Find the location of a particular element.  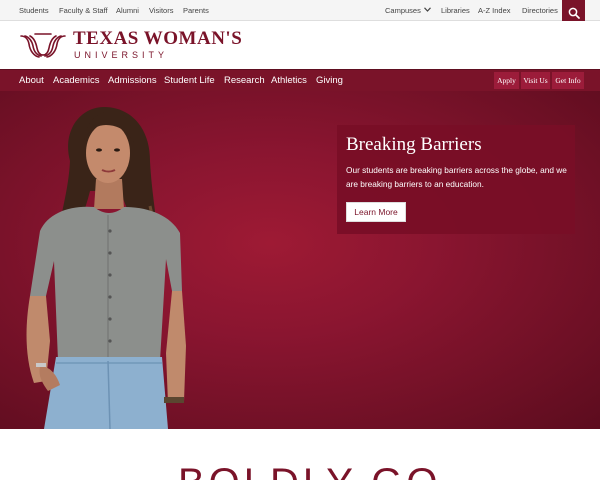

nav-item-research: Research is located at coordinates (244, 80).